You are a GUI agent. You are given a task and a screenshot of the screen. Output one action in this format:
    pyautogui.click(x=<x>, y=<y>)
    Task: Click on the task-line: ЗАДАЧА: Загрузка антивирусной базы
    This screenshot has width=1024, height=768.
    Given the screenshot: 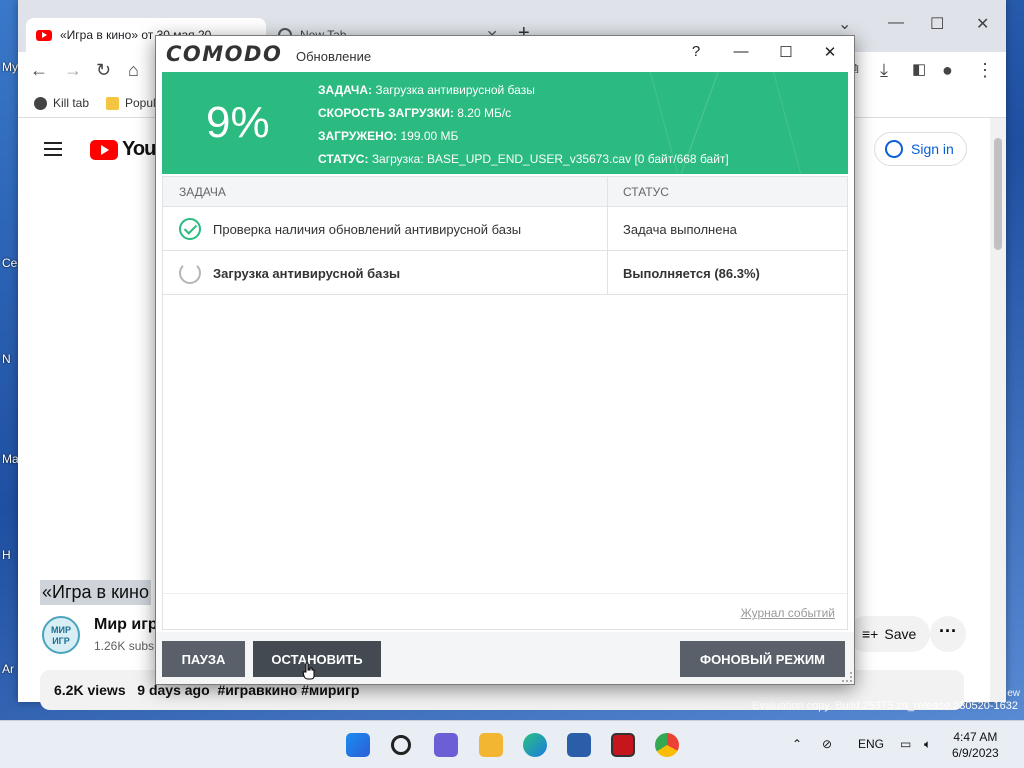 What is the action you would take?
    pyautogui.click(x=426, y=90)
    